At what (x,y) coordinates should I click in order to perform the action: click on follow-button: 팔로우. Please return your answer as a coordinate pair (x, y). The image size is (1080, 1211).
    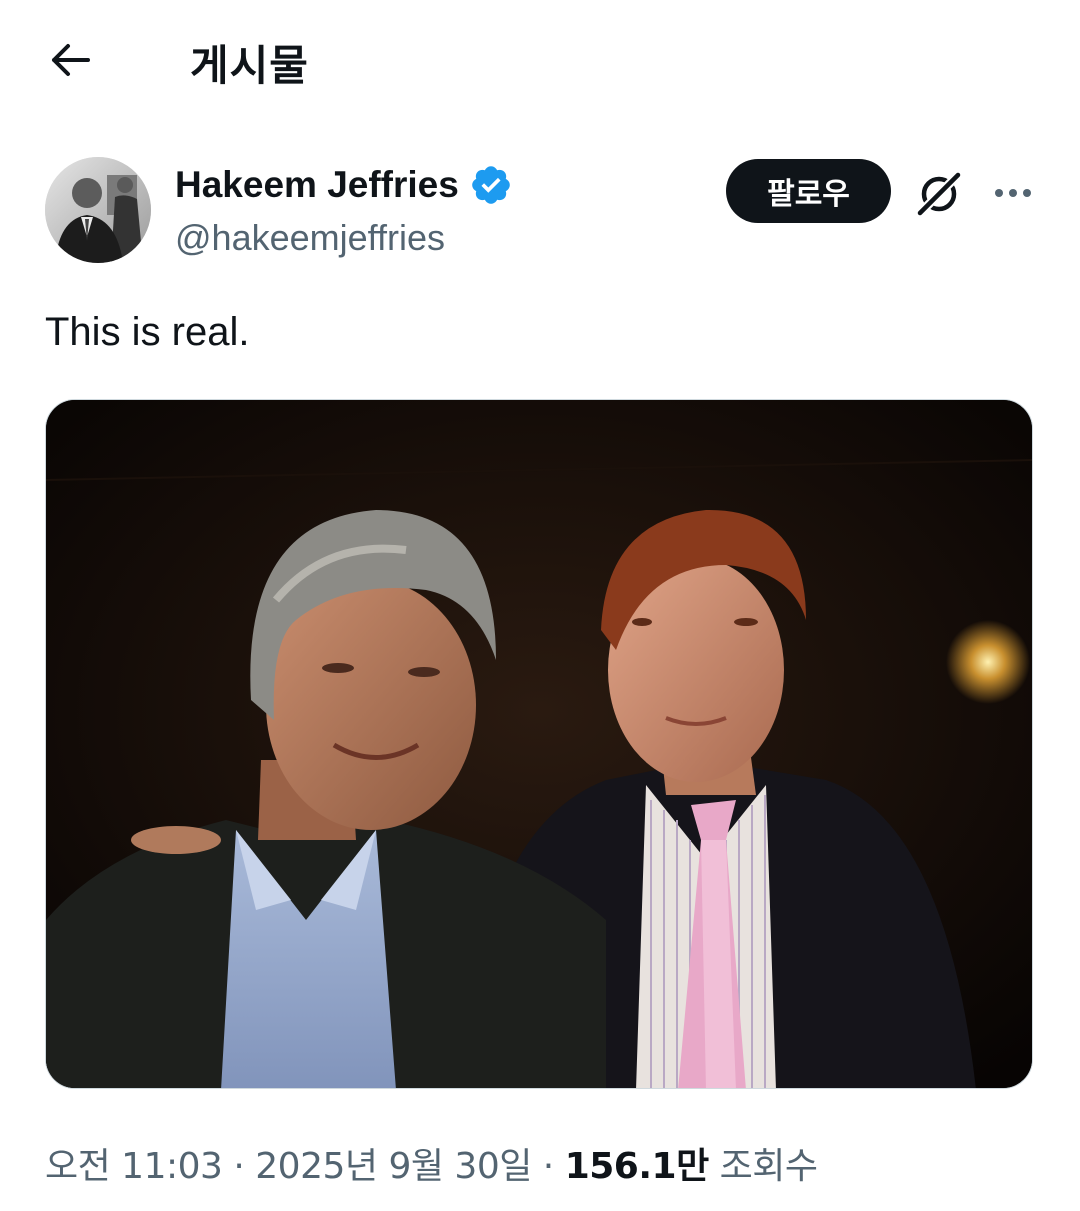
    Looking at the image, I should click on (808, 191).